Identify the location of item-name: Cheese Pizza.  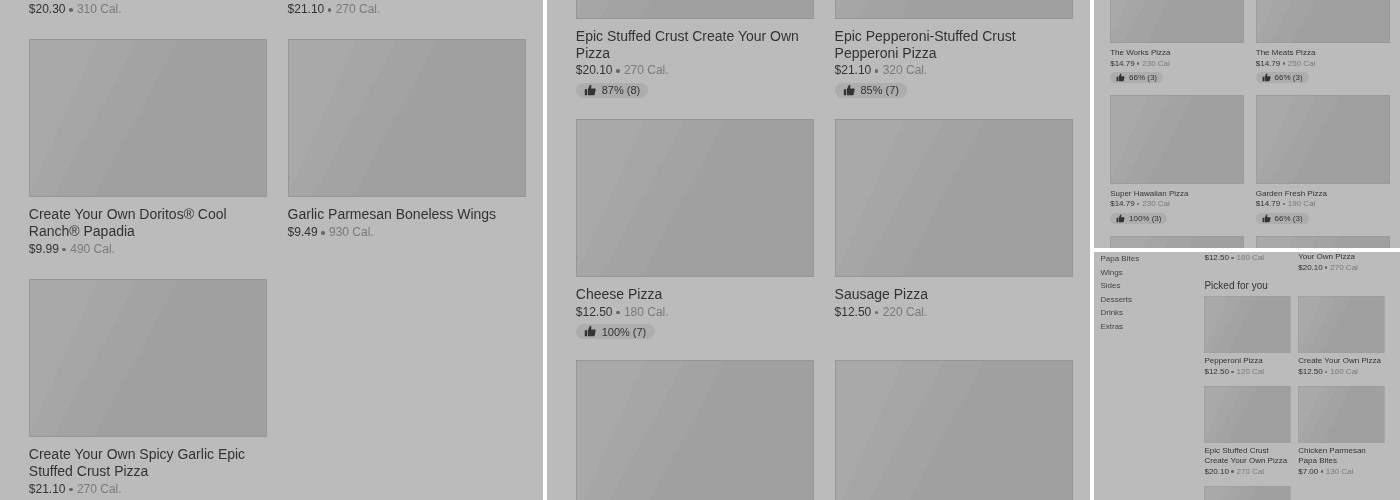
(619, 294).